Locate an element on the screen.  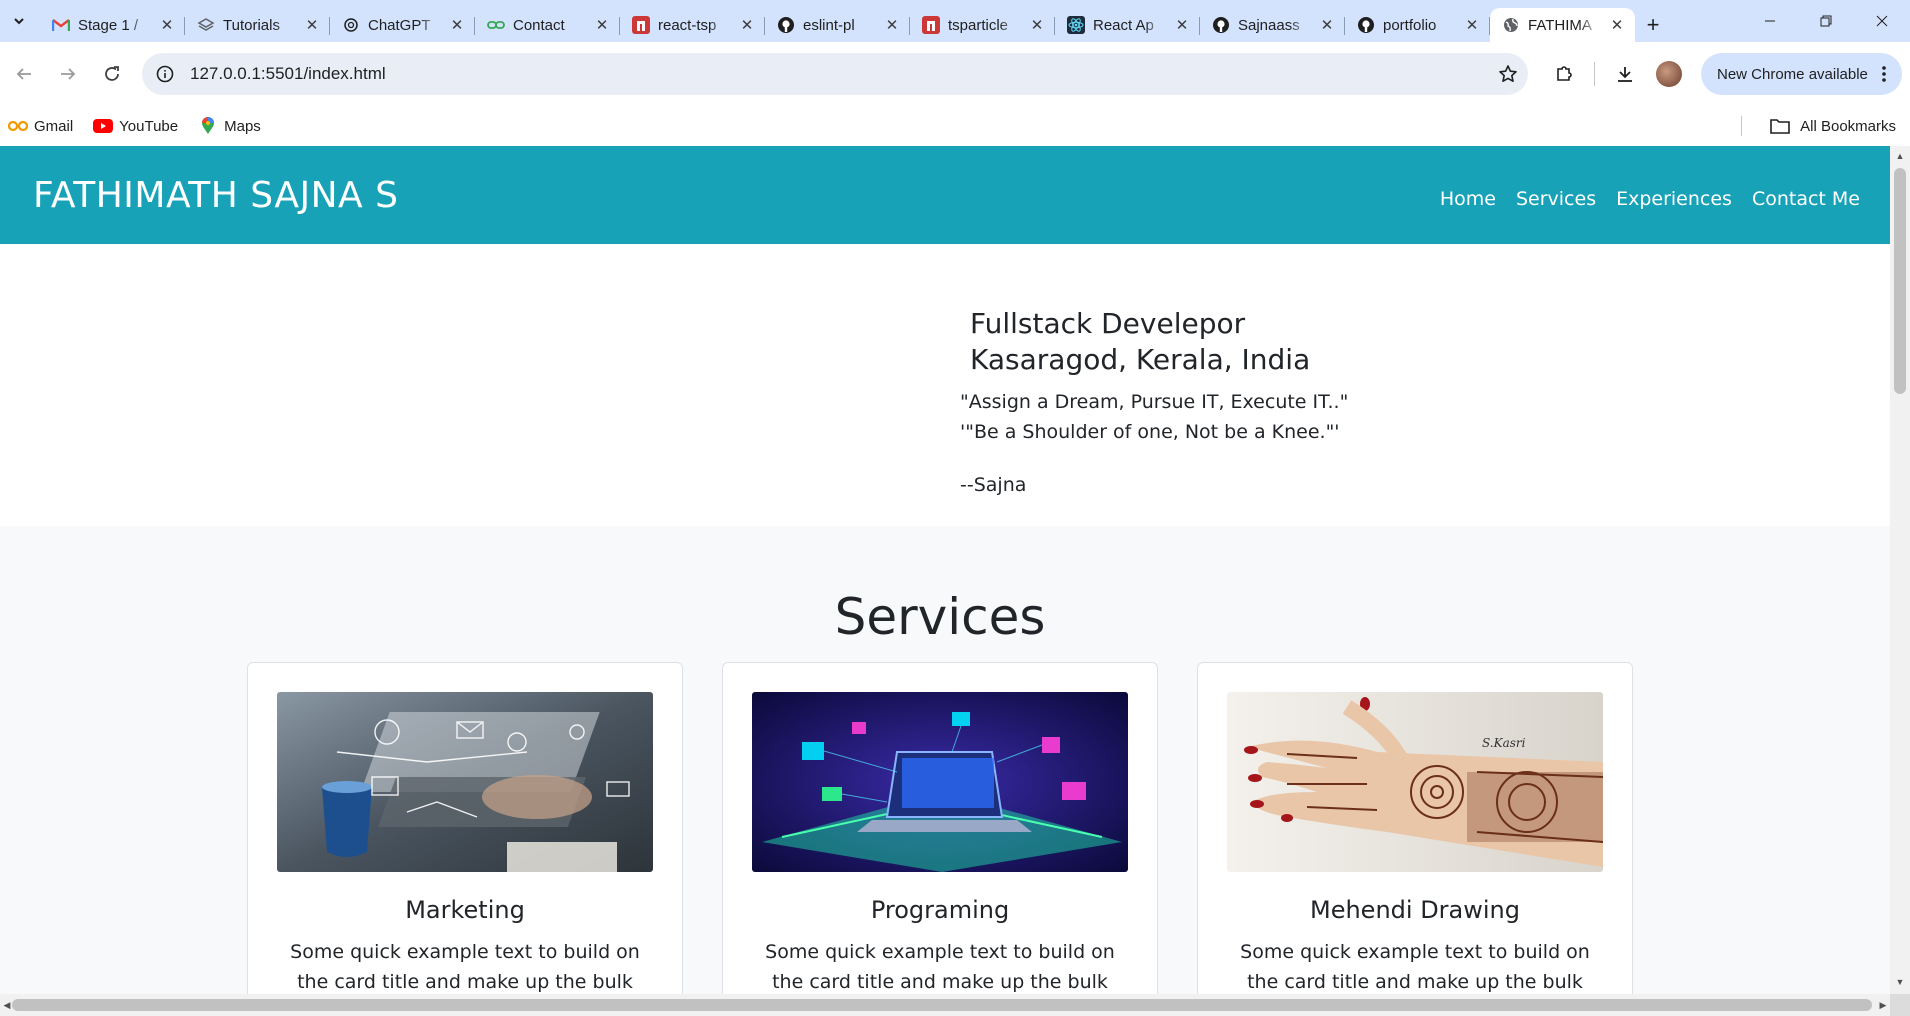
bookmark-youtube: YouTube is located at coordinates (135, 126).